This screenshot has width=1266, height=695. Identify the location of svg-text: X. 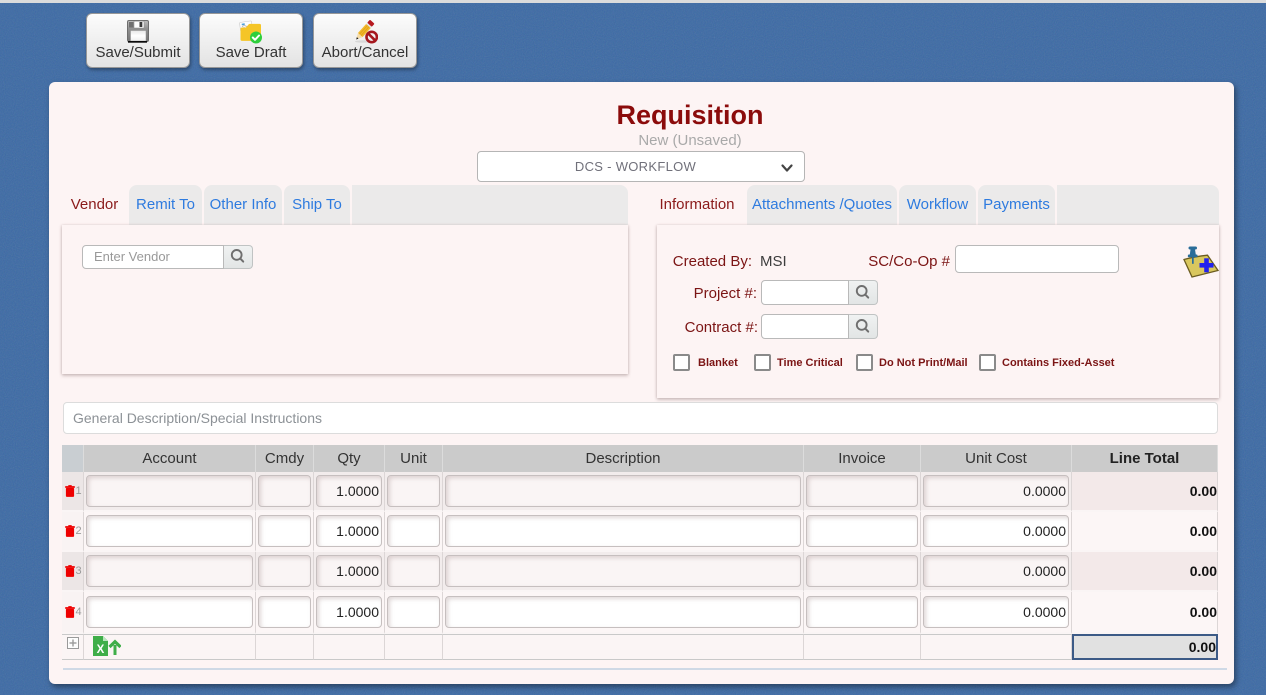
(101, 650).